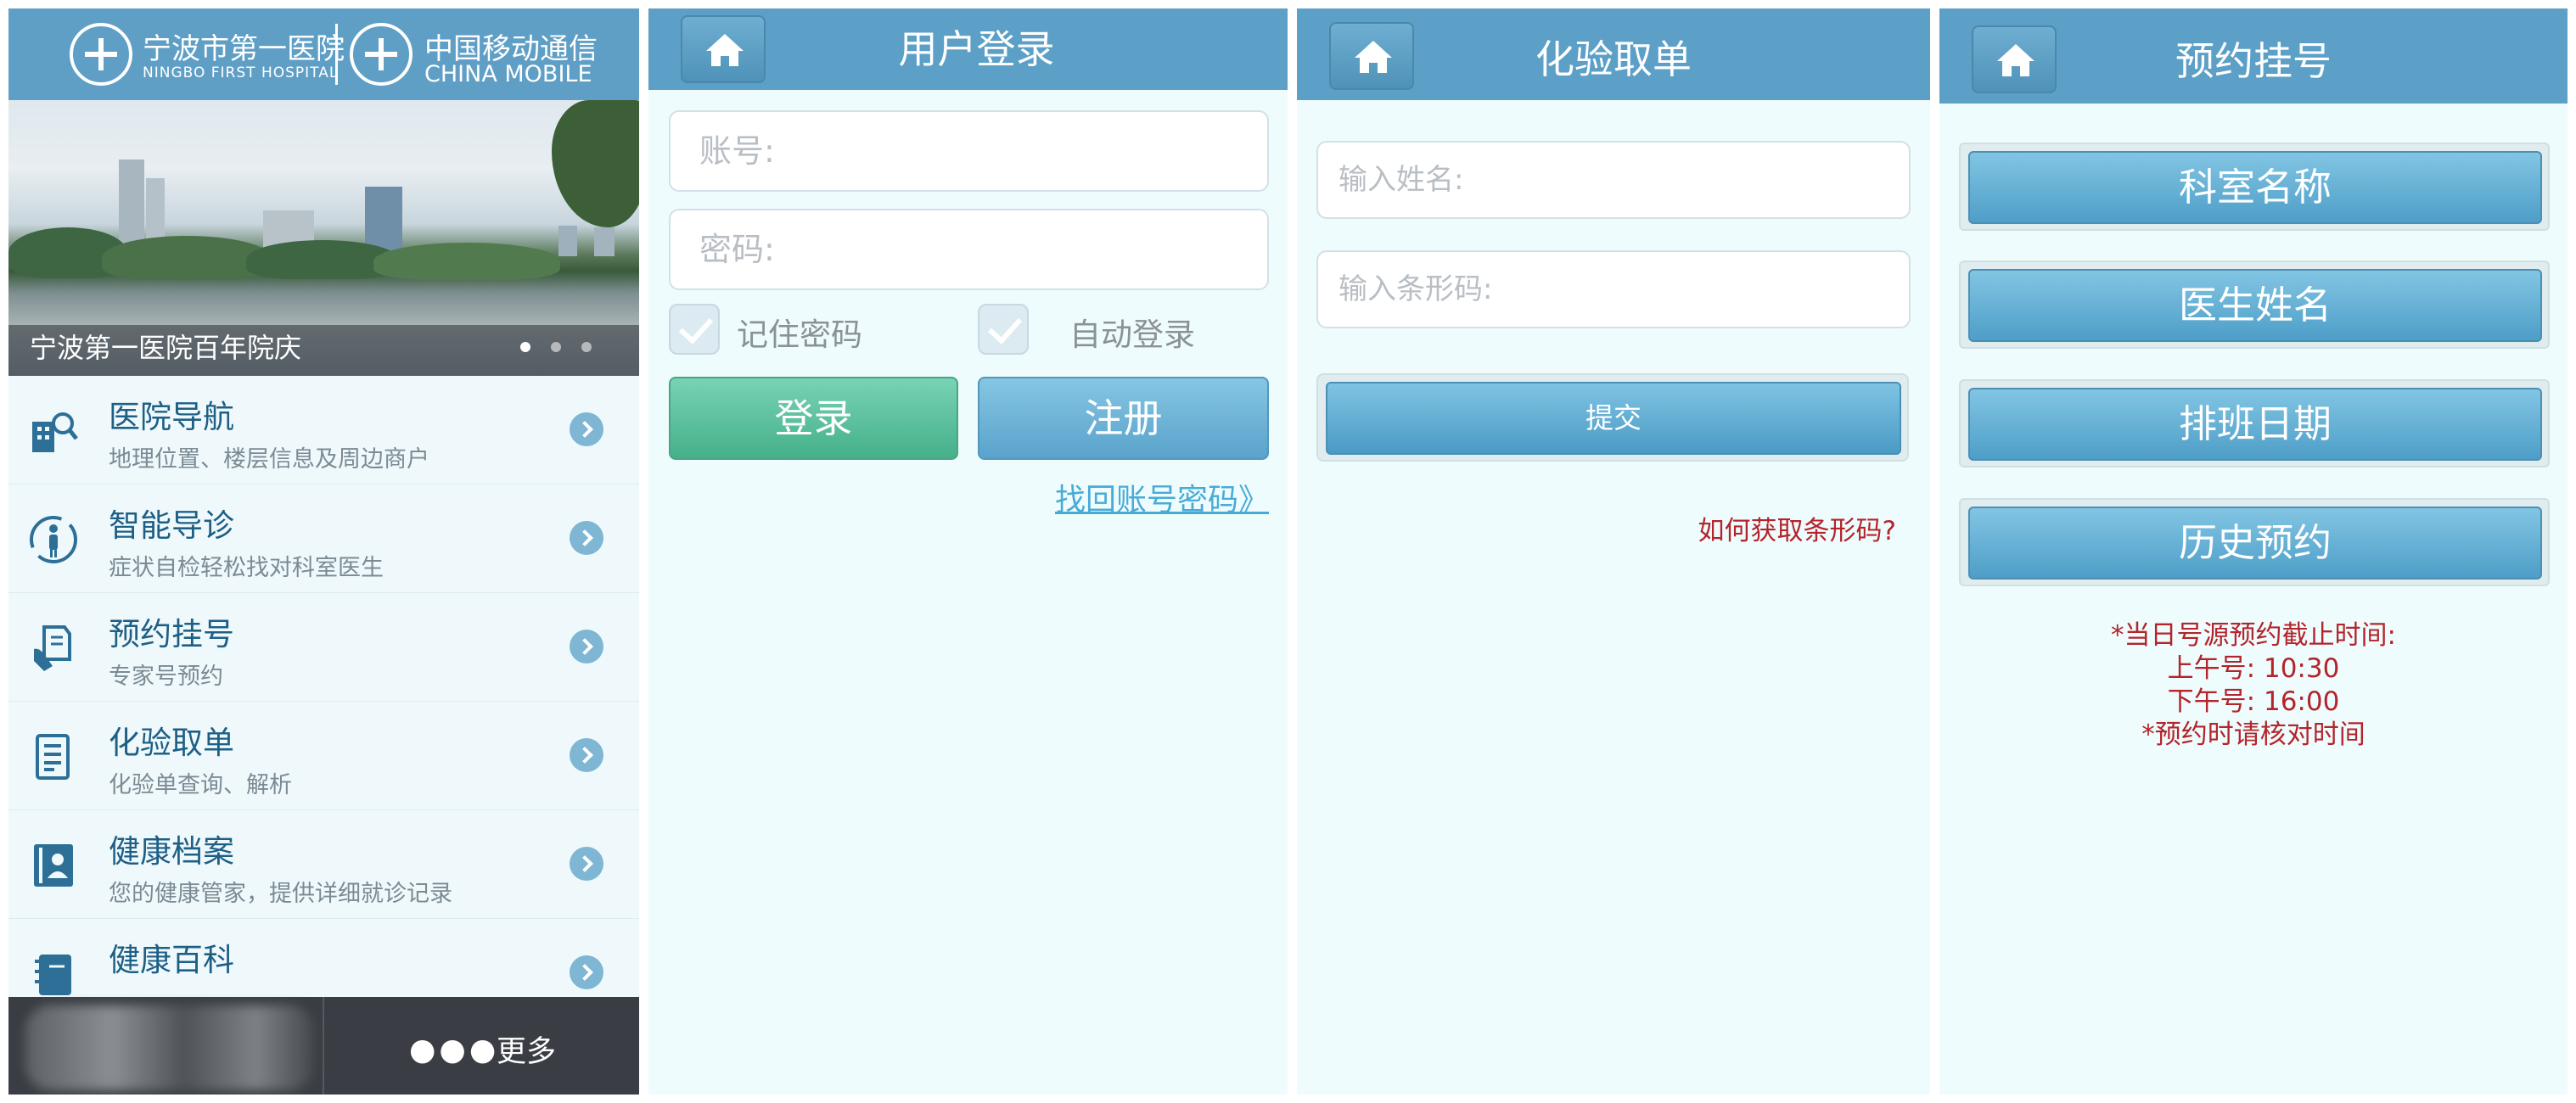 The height and width of the screenshot is (1103, 2576). What do you see at coordinates (171, 417) in the screenshot?
I see `menu-title: 医院导航` at bounding box center [171, 417].